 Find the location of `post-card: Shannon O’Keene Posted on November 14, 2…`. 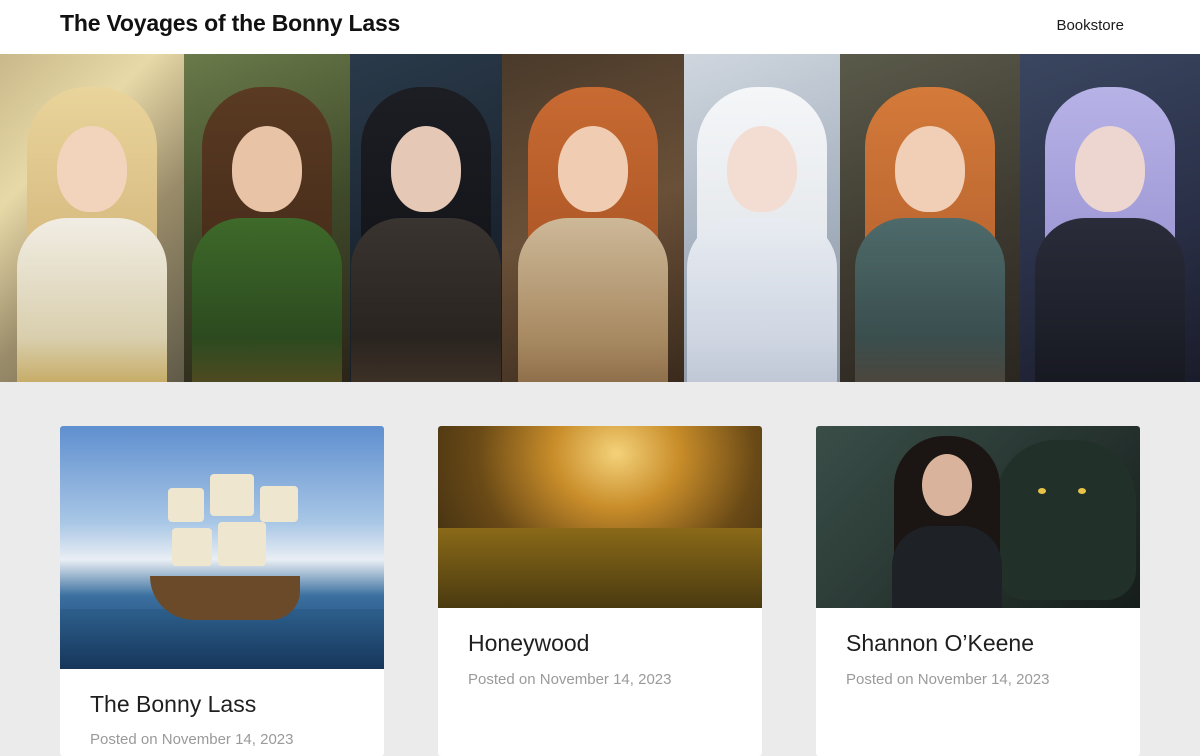

post-card: Shannon O’Keene Posted on November 14, 2… is located at coordinates (978, 591).